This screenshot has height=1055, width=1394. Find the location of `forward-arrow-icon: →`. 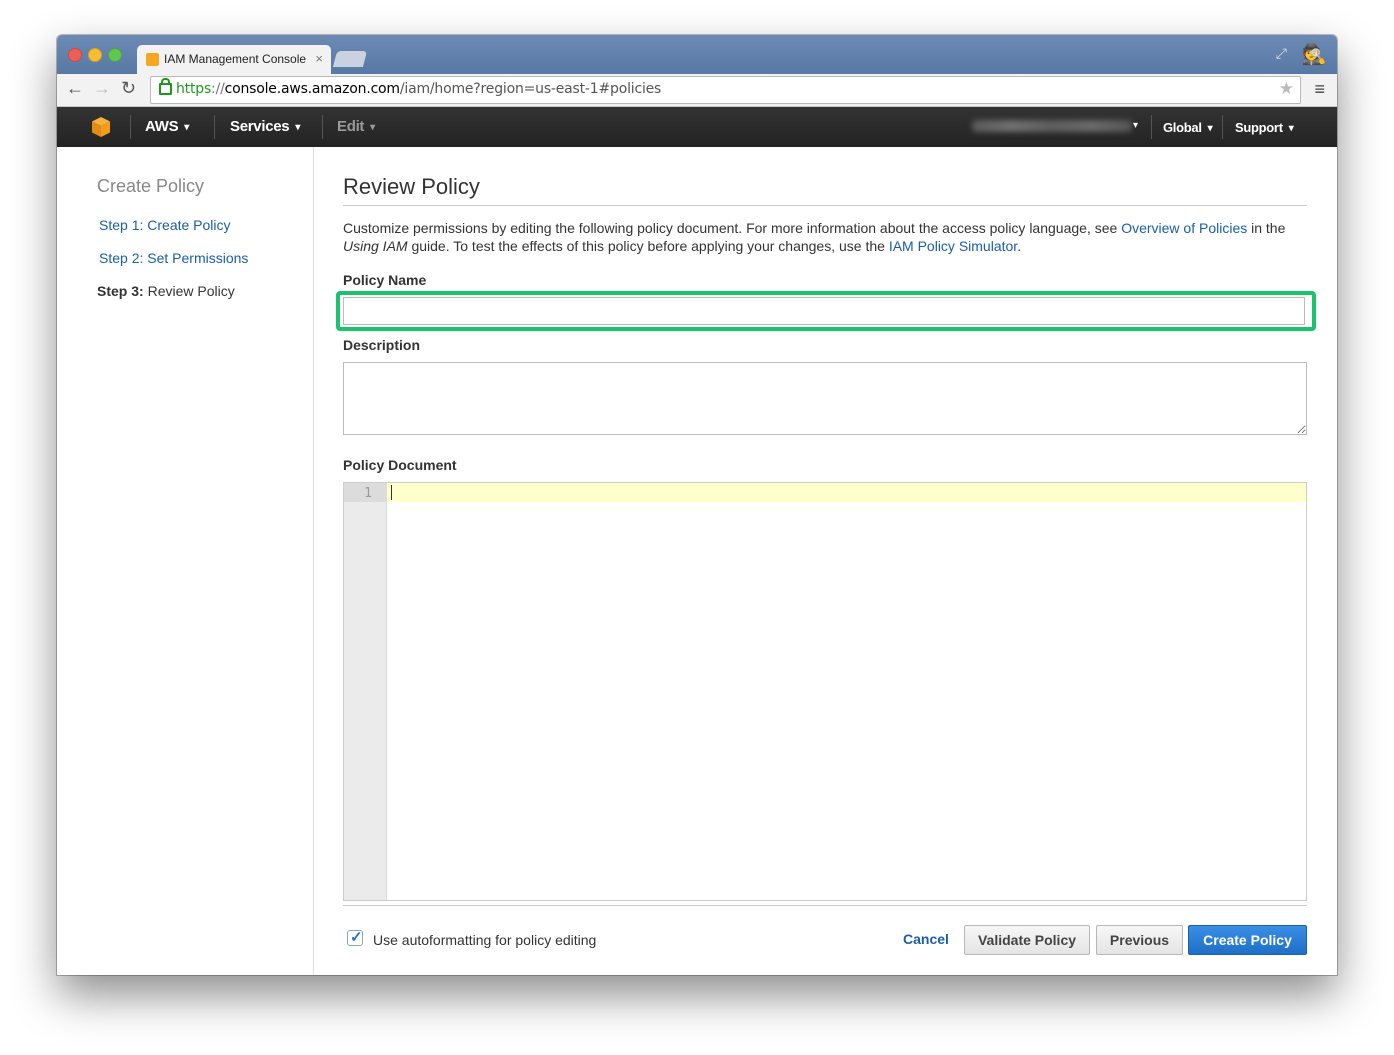

forward-arrow-icon: → is located at coordinates (102, 88).